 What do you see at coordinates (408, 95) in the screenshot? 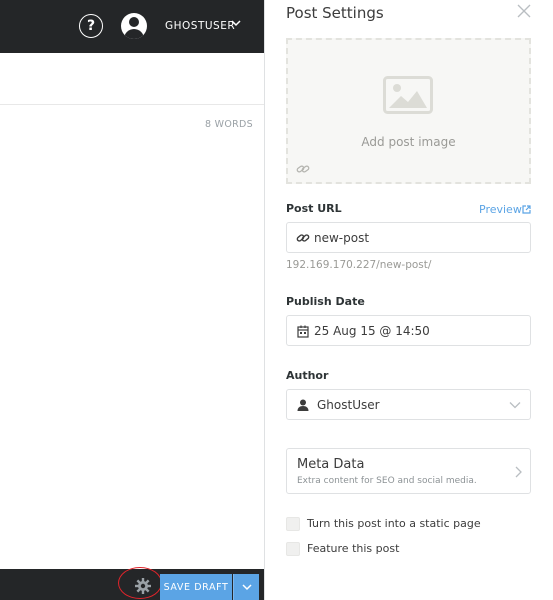
I see `image-icon` at bounding box center [408, 95].